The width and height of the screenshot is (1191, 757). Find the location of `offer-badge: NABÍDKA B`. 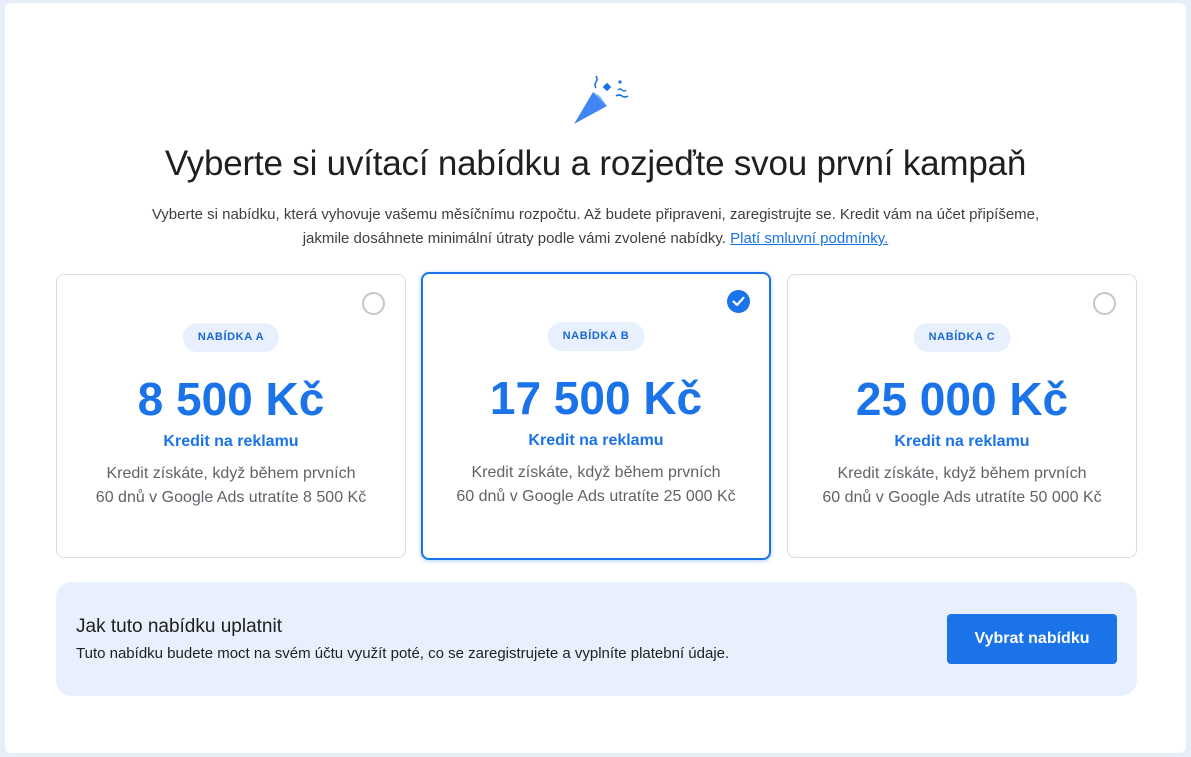

offer-badge: NABÍDKA B is located at coordinates (596, 336).